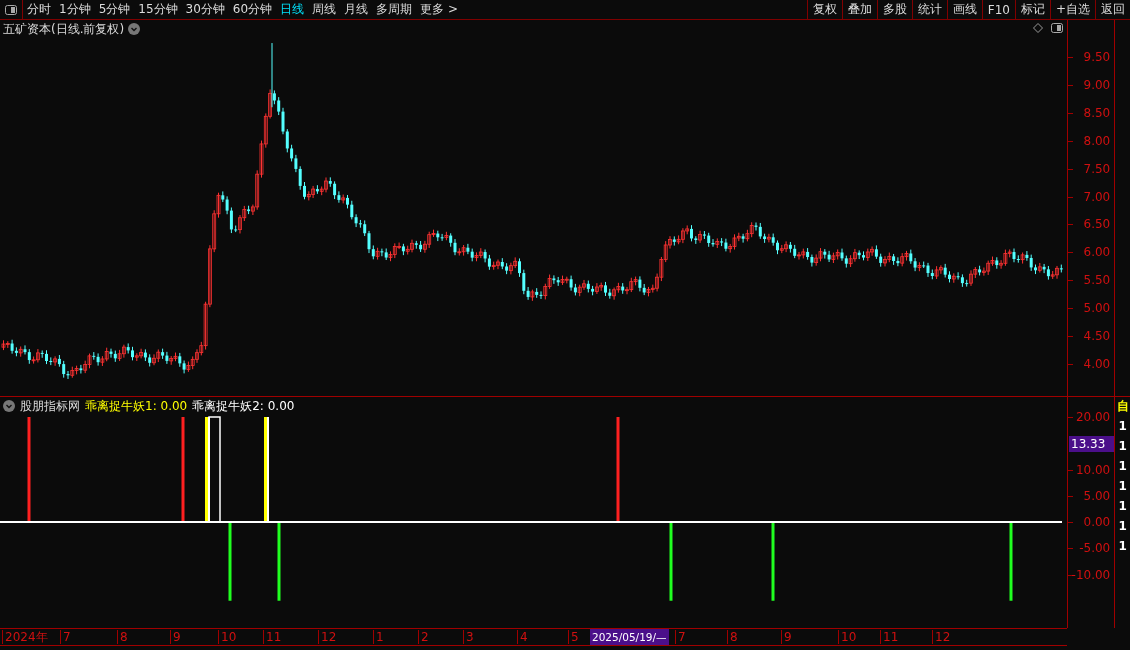  I want to click on price-axis-label: 4.50, so click(1097, 336).